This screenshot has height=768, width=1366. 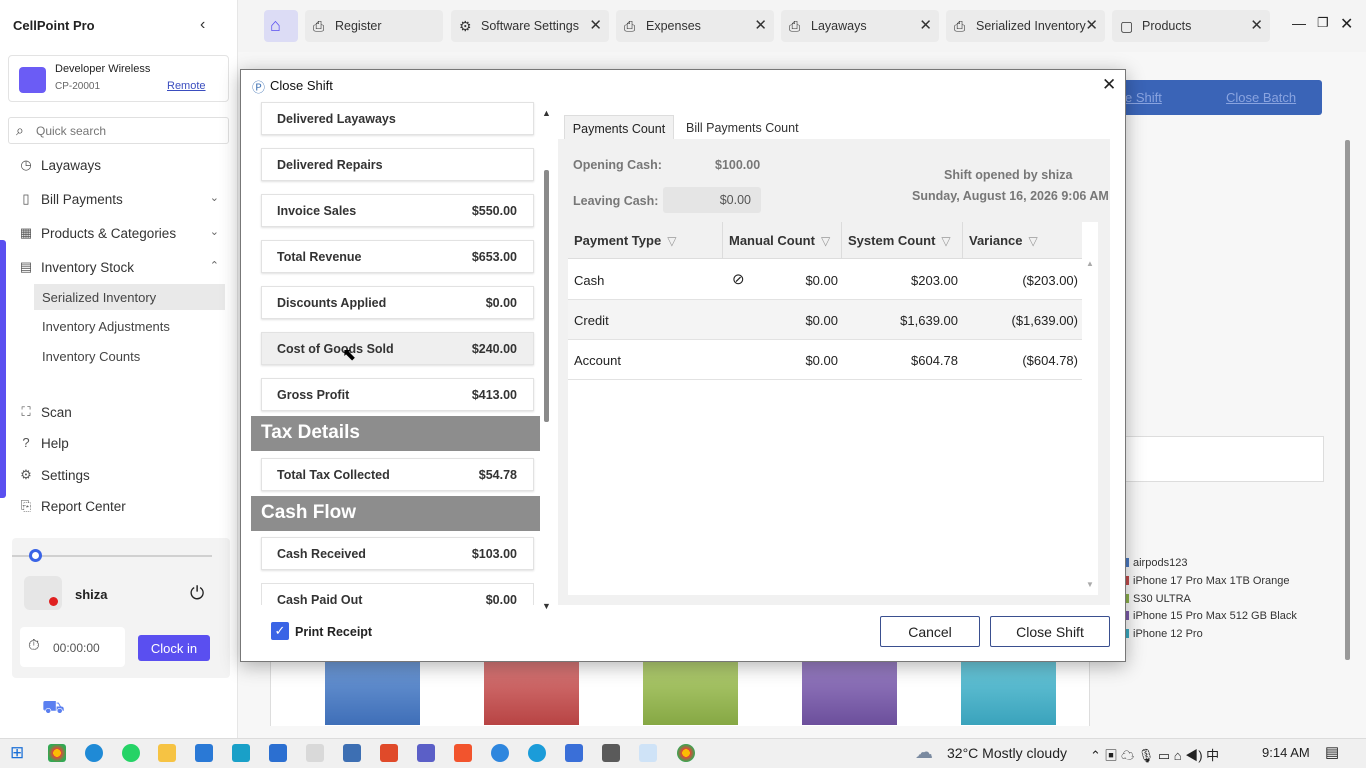 I want to click on column-header: System Count ▽, so click(x=899, y=240).